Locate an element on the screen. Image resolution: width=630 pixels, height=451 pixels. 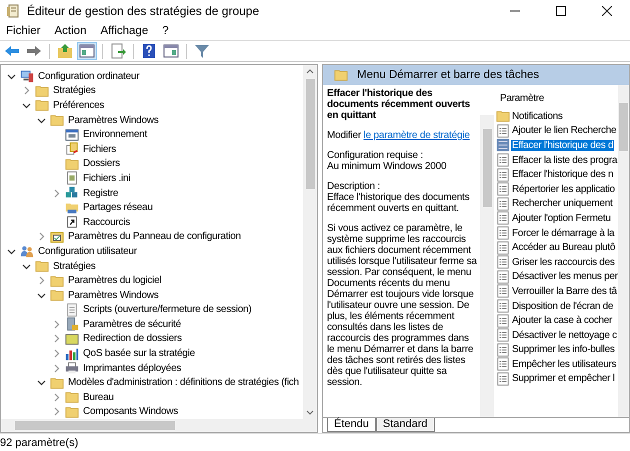
tree-item: Préférences is located at coordinates (79, 105).